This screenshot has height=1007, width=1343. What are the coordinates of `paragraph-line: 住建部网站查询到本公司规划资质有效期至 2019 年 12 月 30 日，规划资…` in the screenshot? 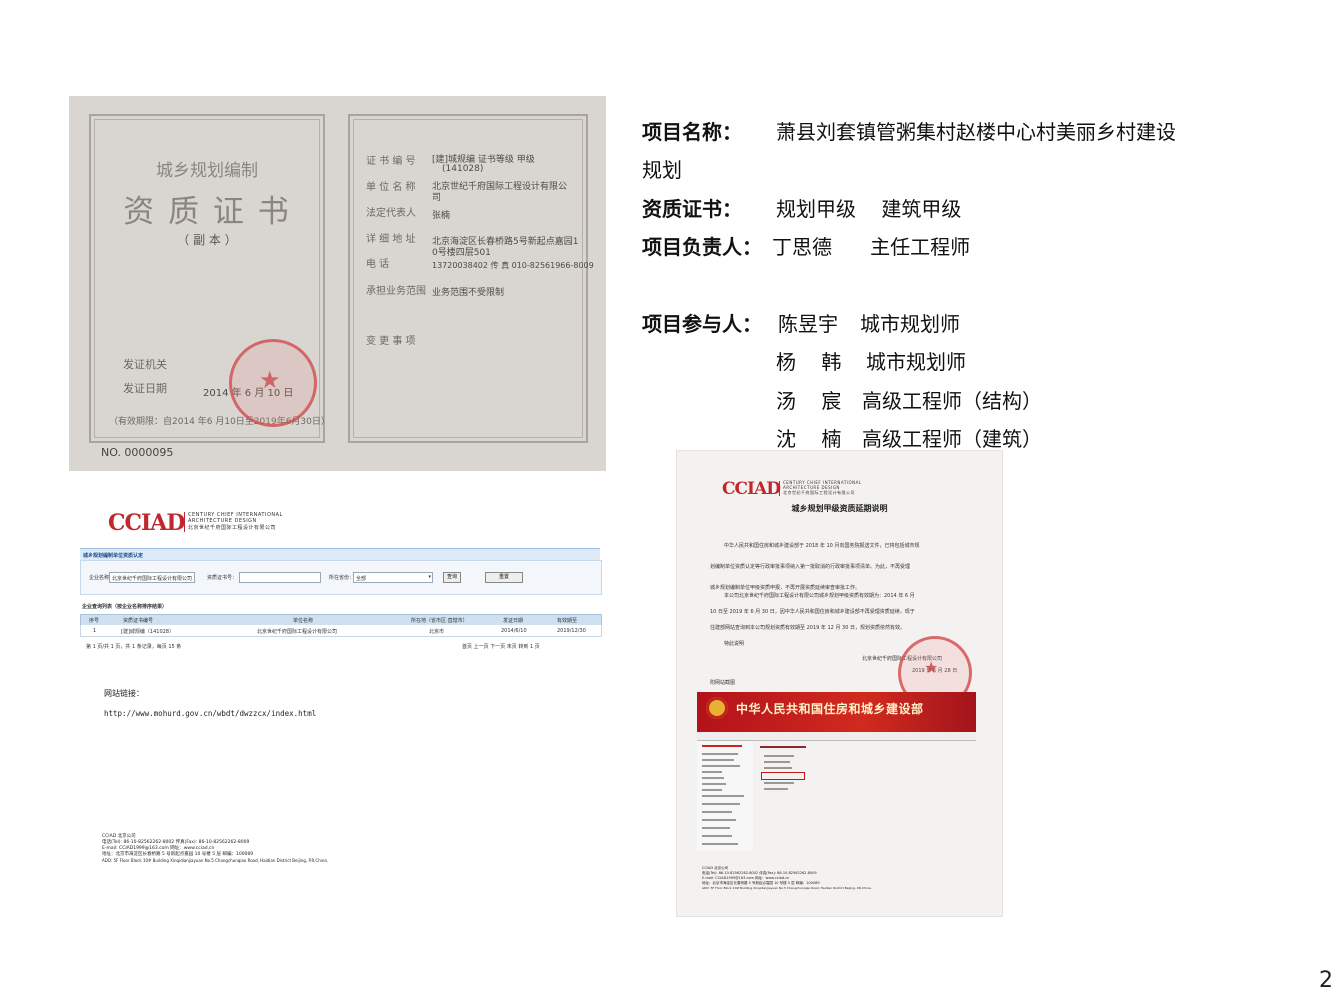 It's located at (807, 628).